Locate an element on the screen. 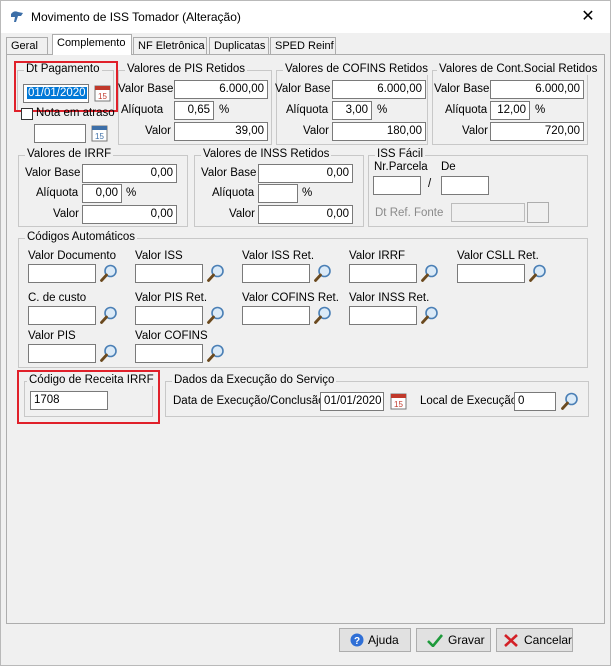 The height and width of the screenshot is (666, 611). nr-parcela-input is located at coordinates (397, 185).